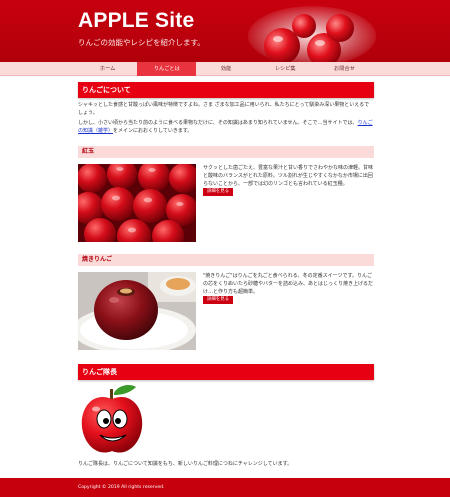 This screenshot has height=497, width=450. What do you see at coordinates (141, 42) in the screenshot?
I see `site-subtitle: りんごの効能やレシピを紹介します。` at bounding box center [141, 42].